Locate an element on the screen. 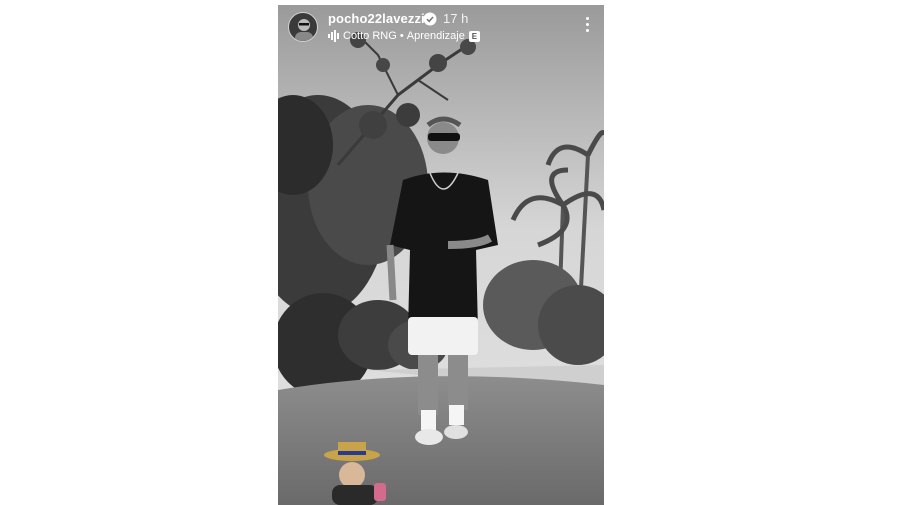  music-artist: Cotto RNG is located at coordinates (370, 36).